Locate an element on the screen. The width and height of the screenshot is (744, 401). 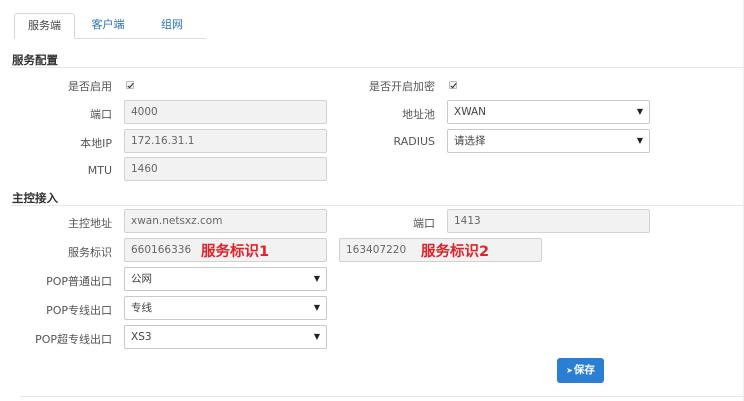
save-button: ➤保存 is located at coordinates (580, 370).